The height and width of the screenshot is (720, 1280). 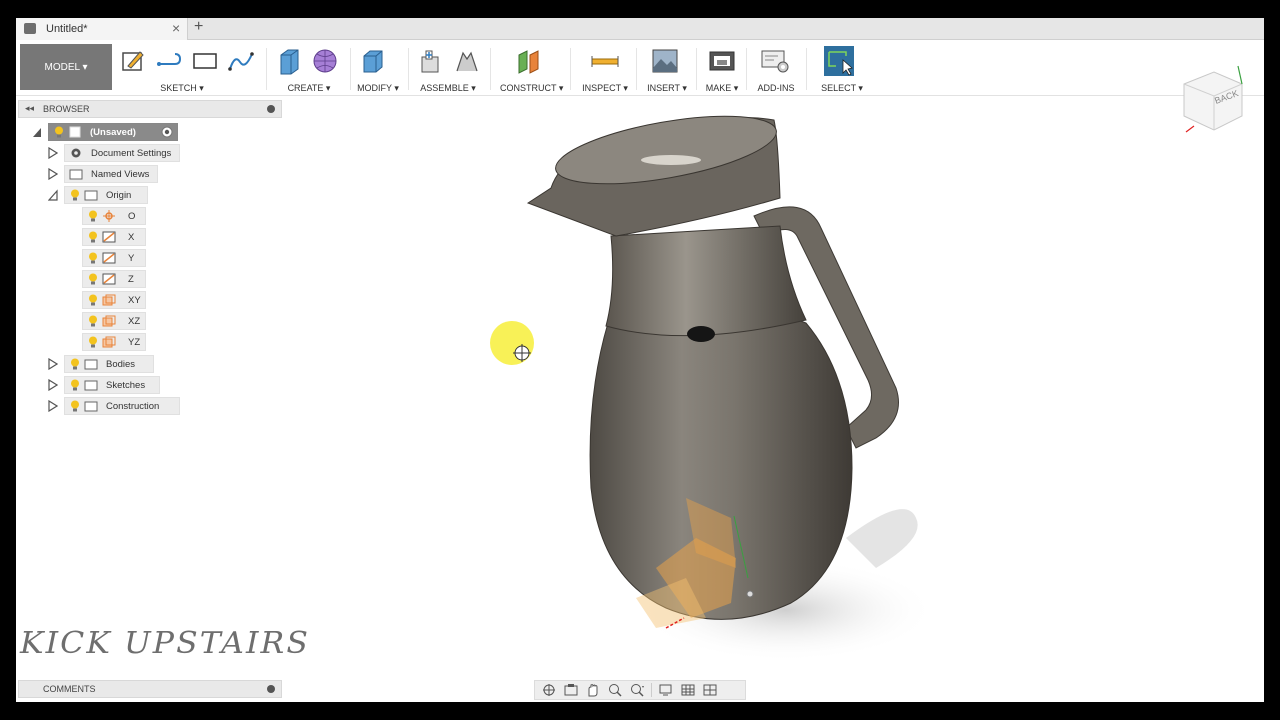 I want to click on sketch-menu-label: SKETCH ▾, so click(x=182, y=88).